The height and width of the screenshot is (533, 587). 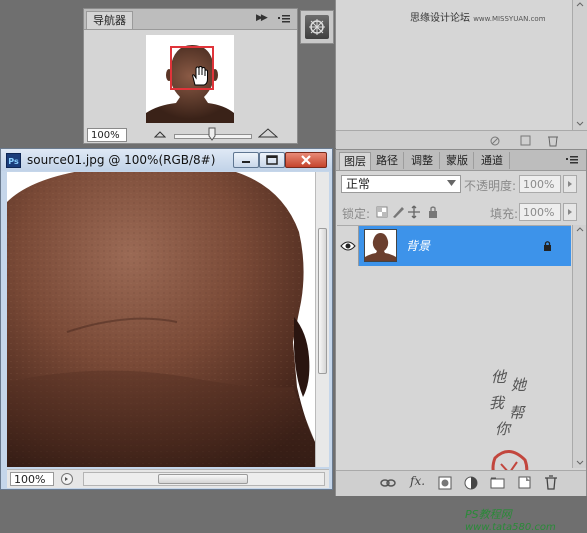 I want to click on document-vertical-scrollbar, so click(x=322, y=319).